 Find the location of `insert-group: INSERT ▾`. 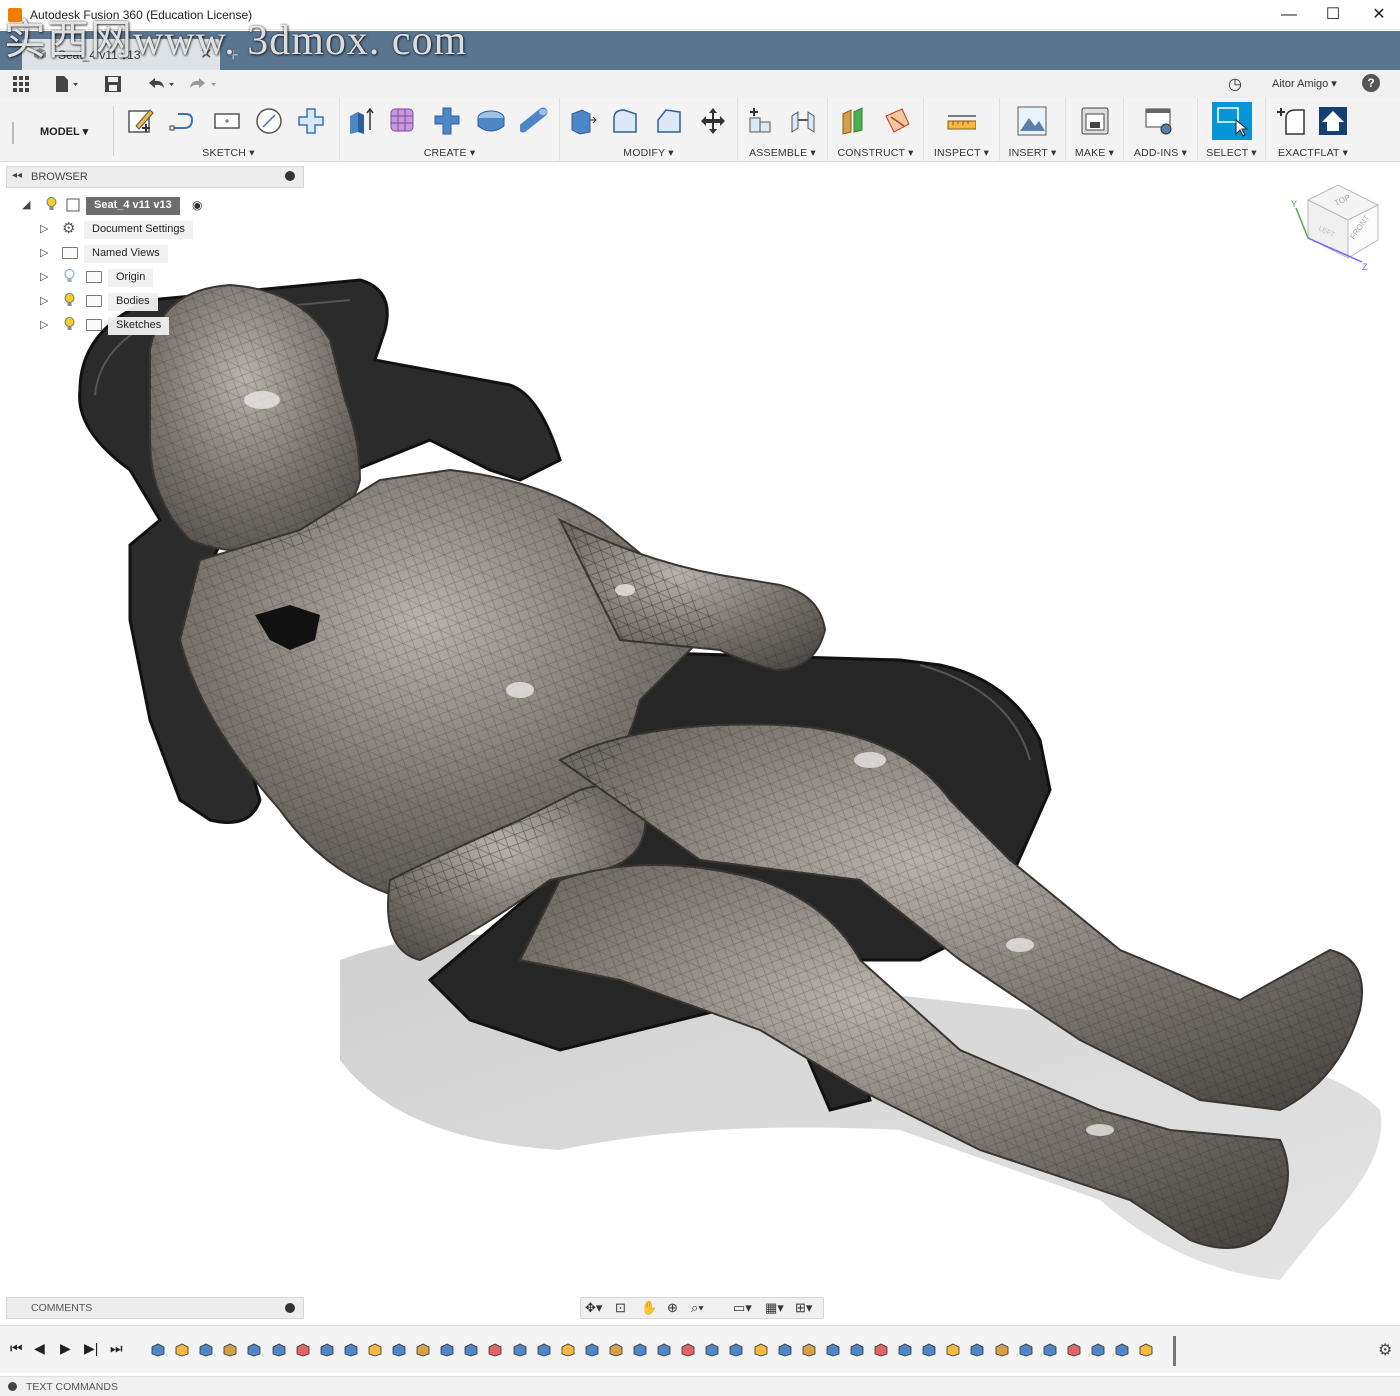

insert-group: INSERT ▾ is located at coordinates (1033, 130).